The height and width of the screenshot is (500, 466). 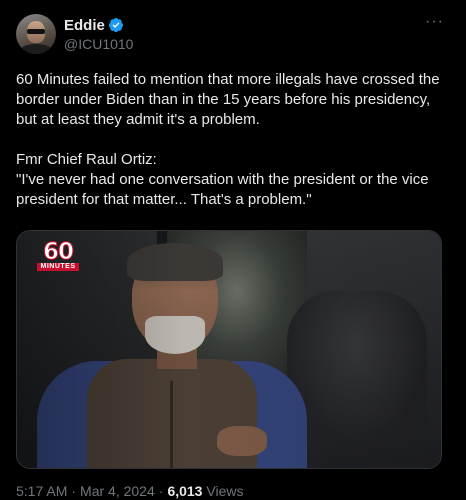 I want to click on avatar-sunglasses, so click(x=36, y=31).